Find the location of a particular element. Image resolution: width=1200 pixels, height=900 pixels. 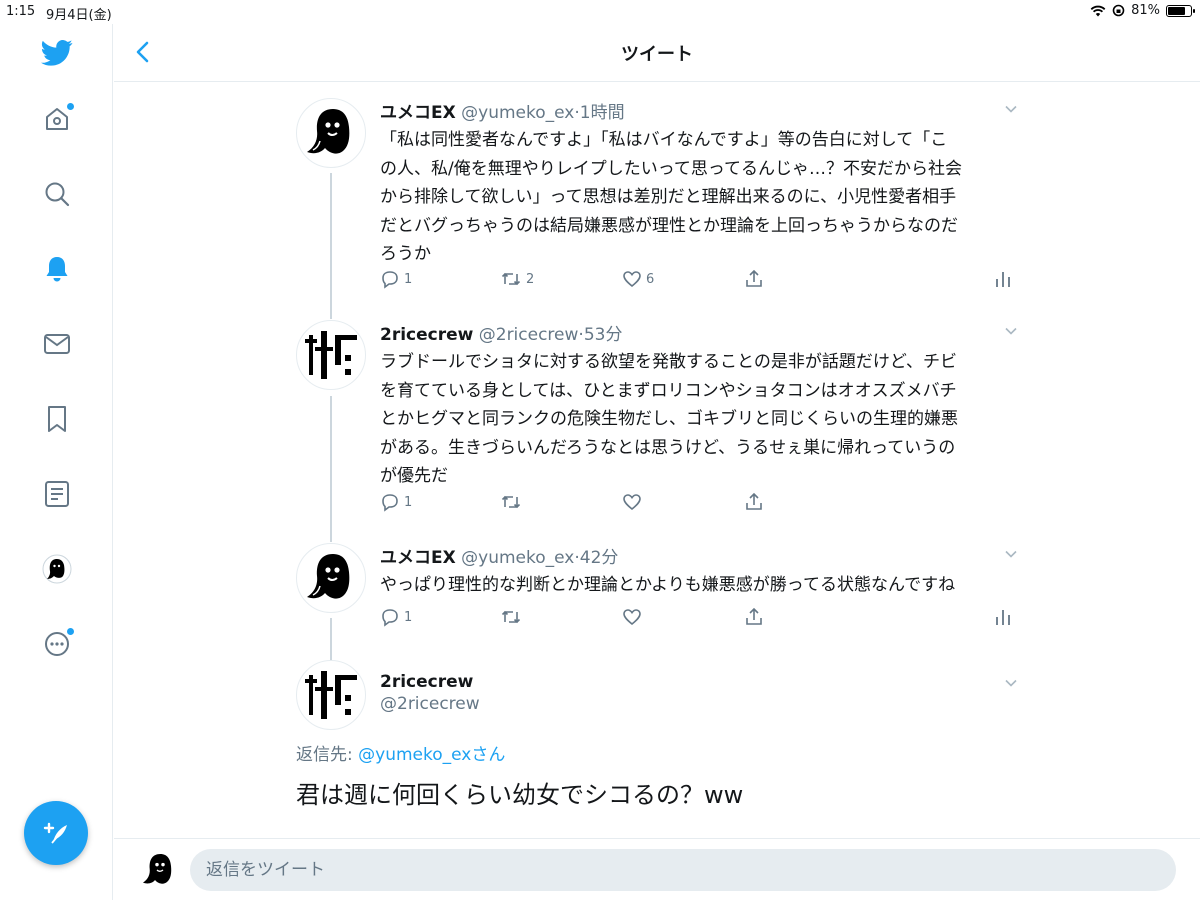

notifications-bell-icon is located at coordinates (57, 269).